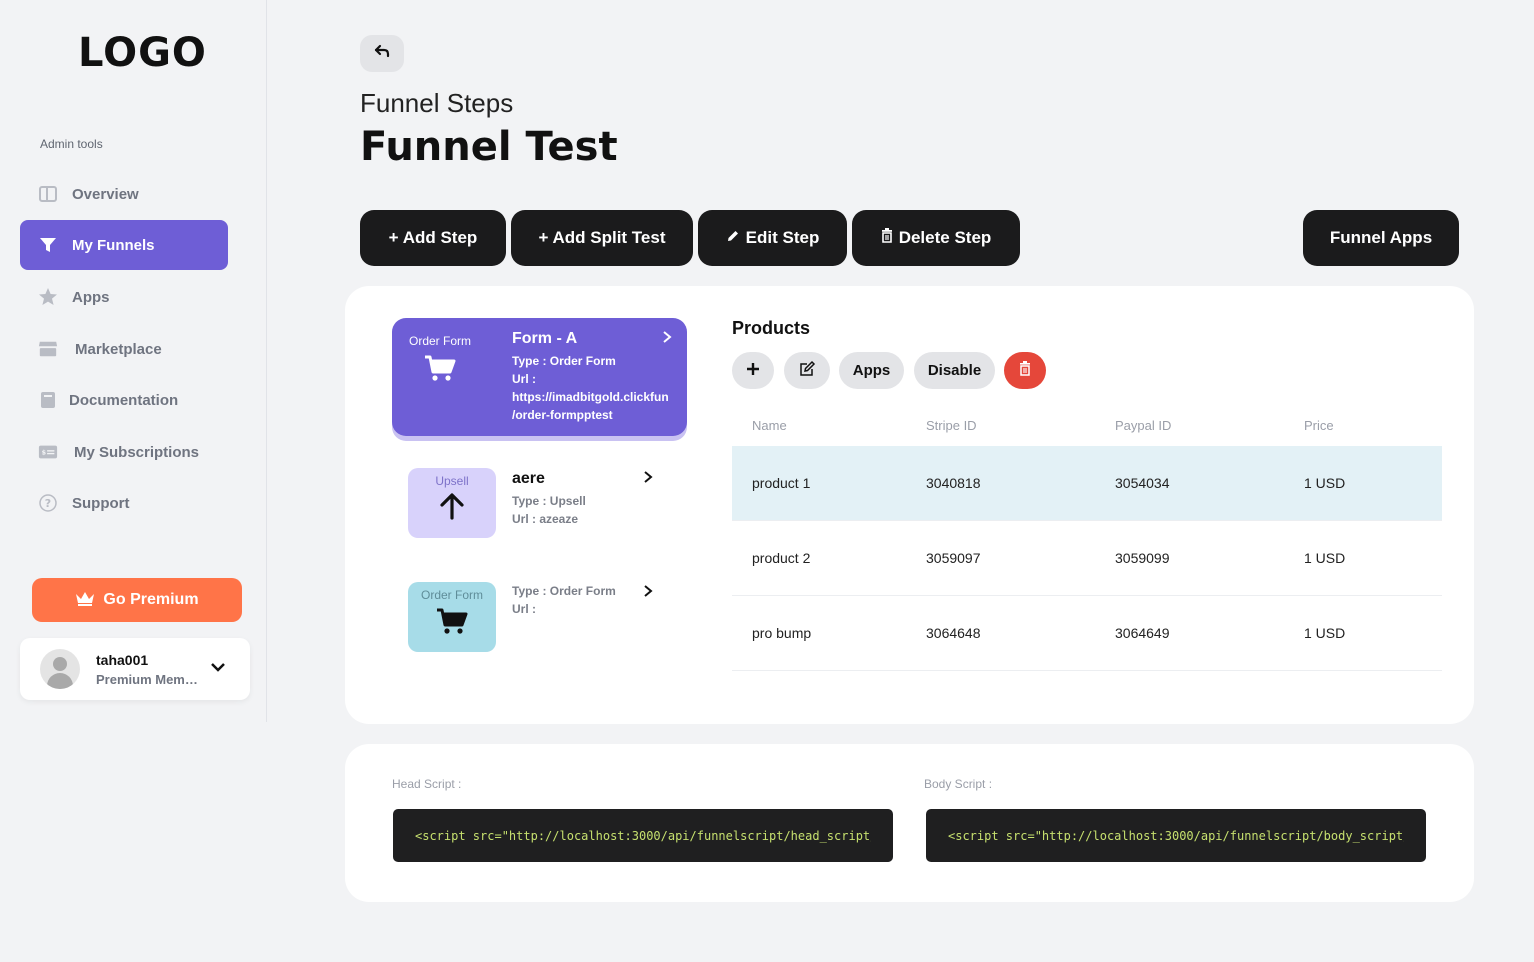  Describe the element at coordinates (452, 481) in the screenshot. I see `step-tile-label: Upsell` at that location.